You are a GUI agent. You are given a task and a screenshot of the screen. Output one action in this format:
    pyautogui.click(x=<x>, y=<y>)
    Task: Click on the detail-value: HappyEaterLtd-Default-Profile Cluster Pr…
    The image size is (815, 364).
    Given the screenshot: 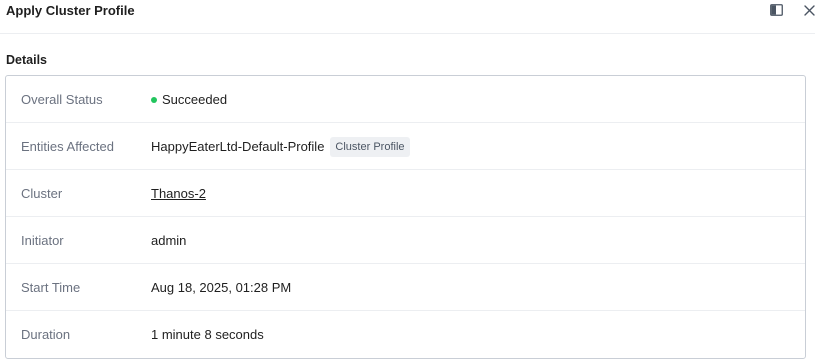 What is the action you would take?
    pyautogui.click(x=280, y=146)
    